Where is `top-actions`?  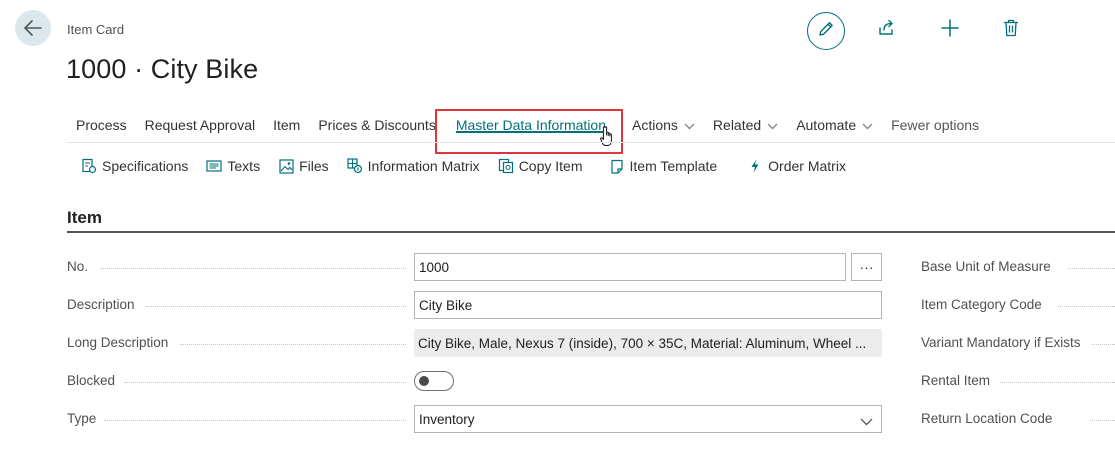
top-actions is located at coordinates (826, 31).